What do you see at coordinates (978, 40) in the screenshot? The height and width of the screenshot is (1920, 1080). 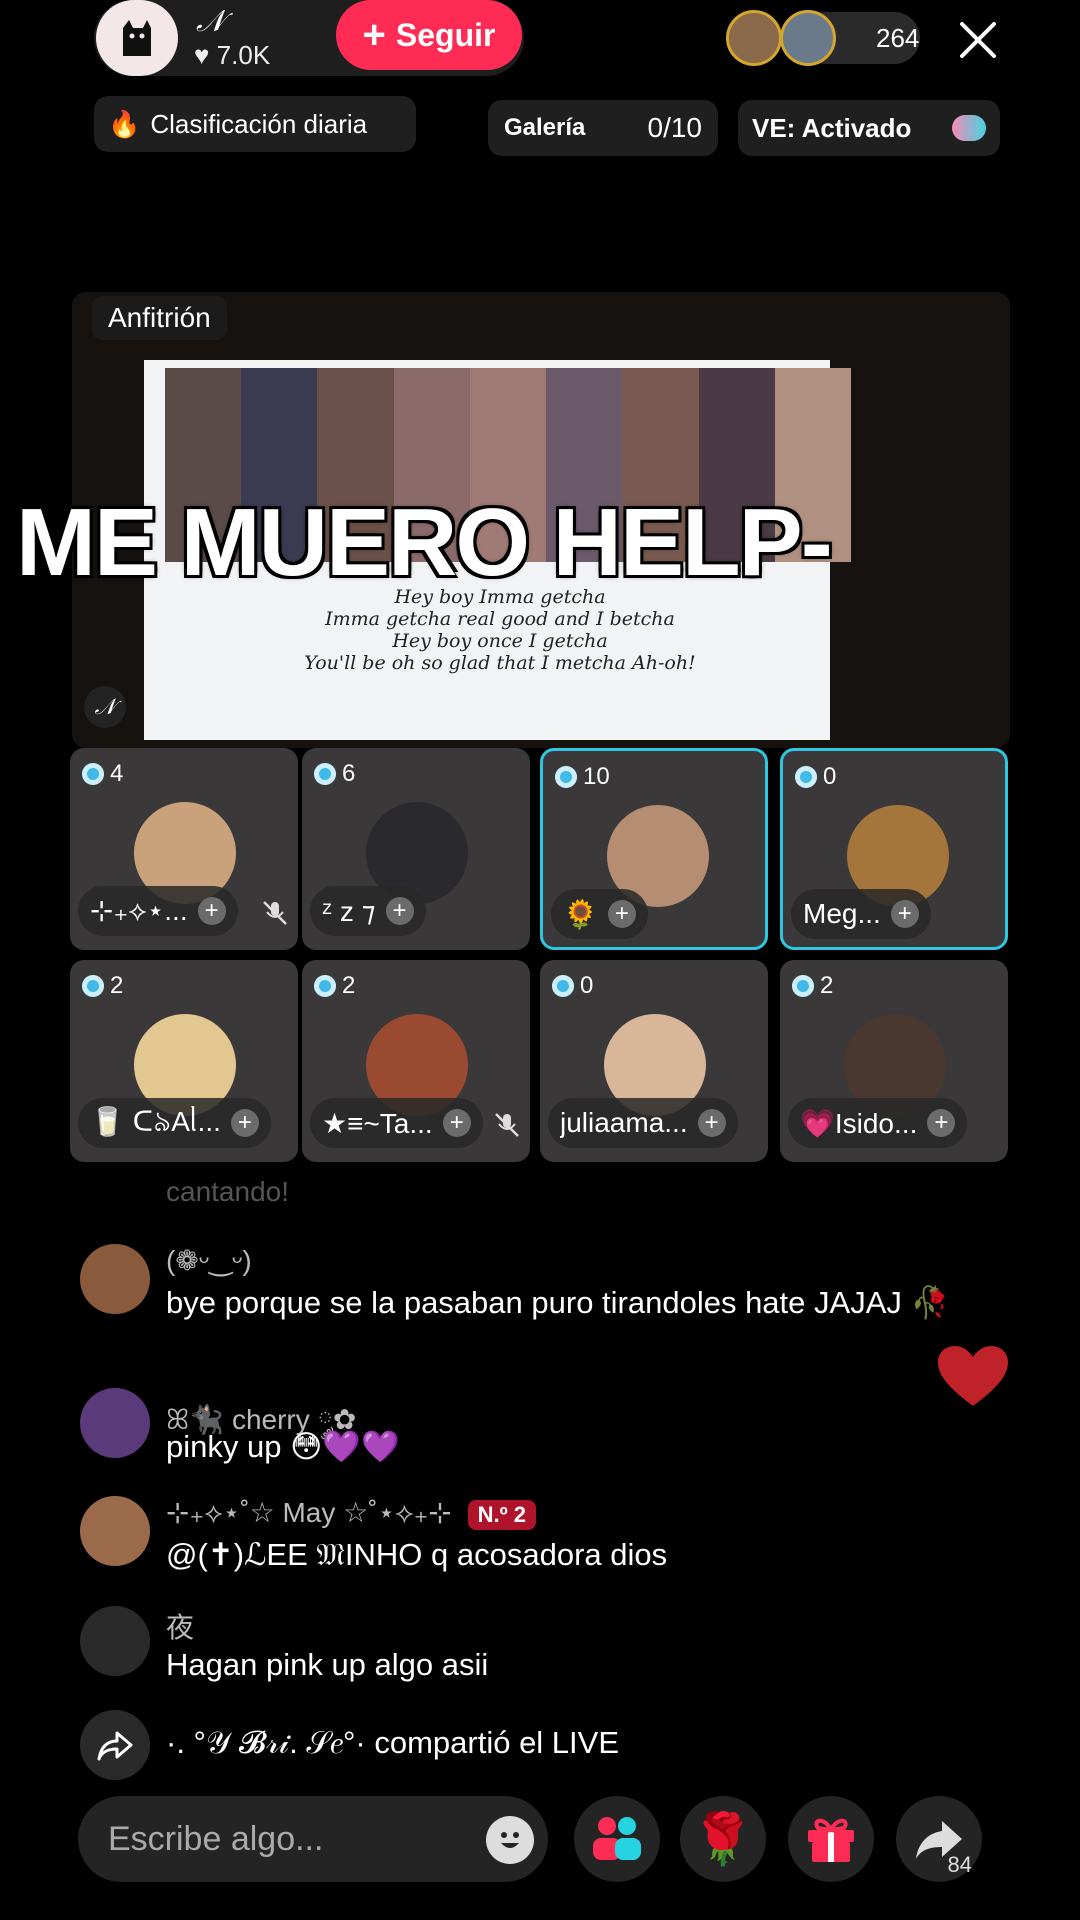 I see `close-icon` at bounding box center [978, 40].